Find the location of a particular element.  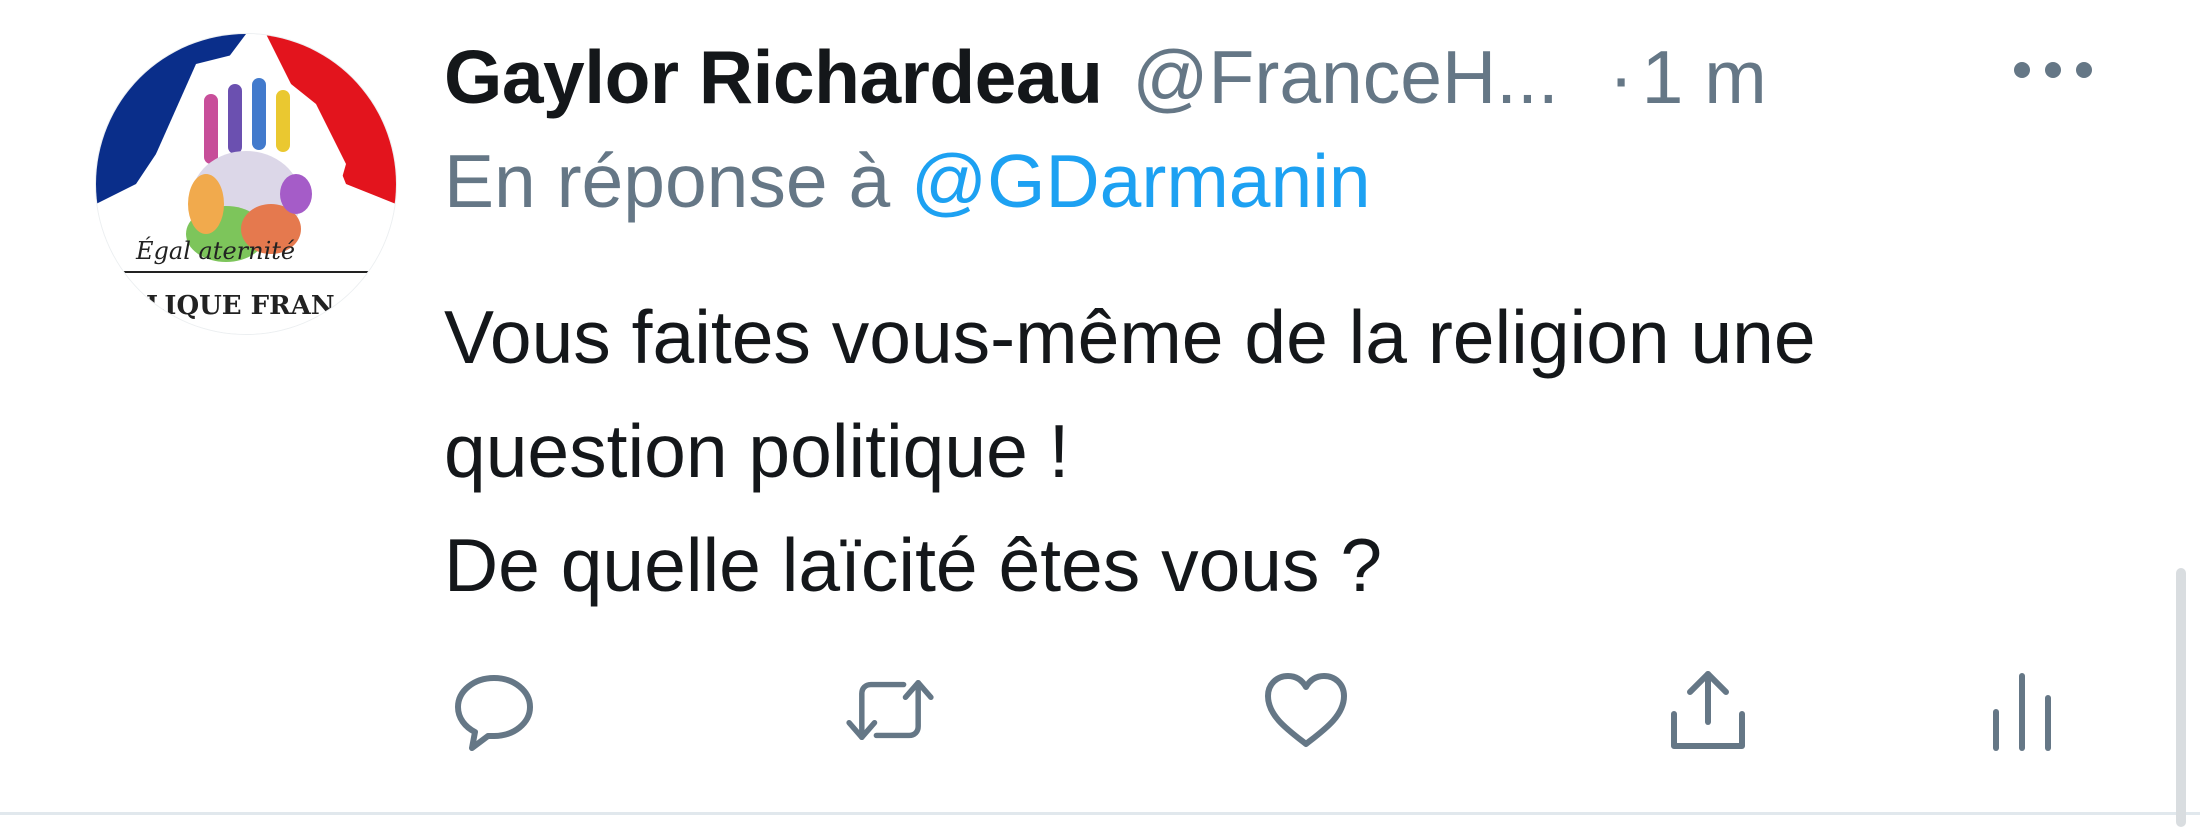

svg-text: Égal aternité is located at coordinates (215, 250).